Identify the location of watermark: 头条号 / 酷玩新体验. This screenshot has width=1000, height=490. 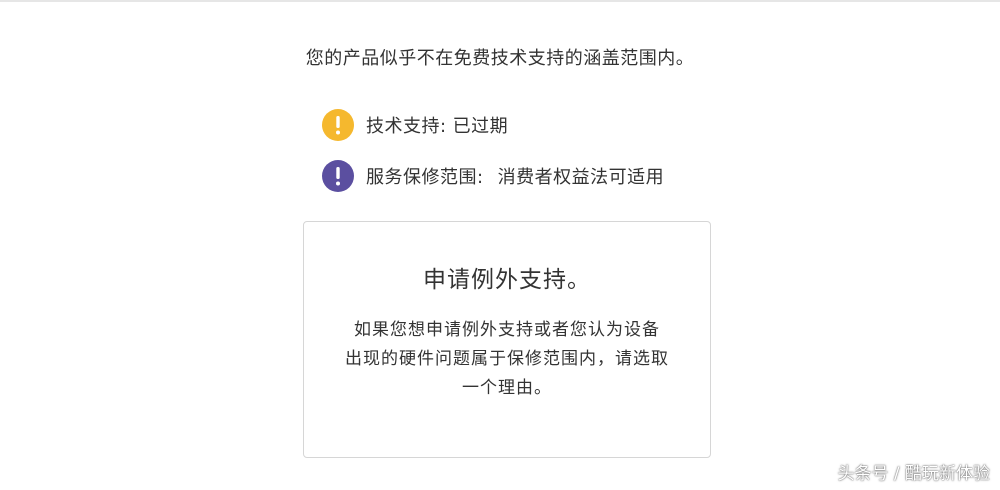
(913, 474).